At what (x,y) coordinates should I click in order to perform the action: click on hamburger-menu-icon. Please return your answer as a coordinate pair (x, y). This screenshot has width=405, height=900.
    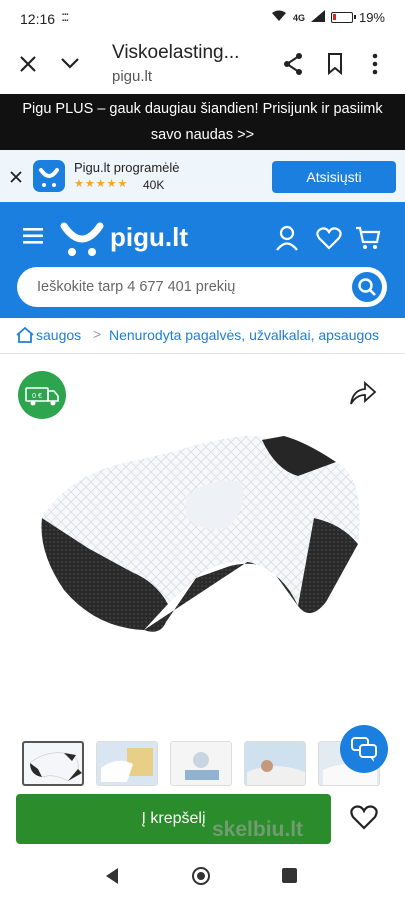
    Looking at the image, I should click on (33, 238).